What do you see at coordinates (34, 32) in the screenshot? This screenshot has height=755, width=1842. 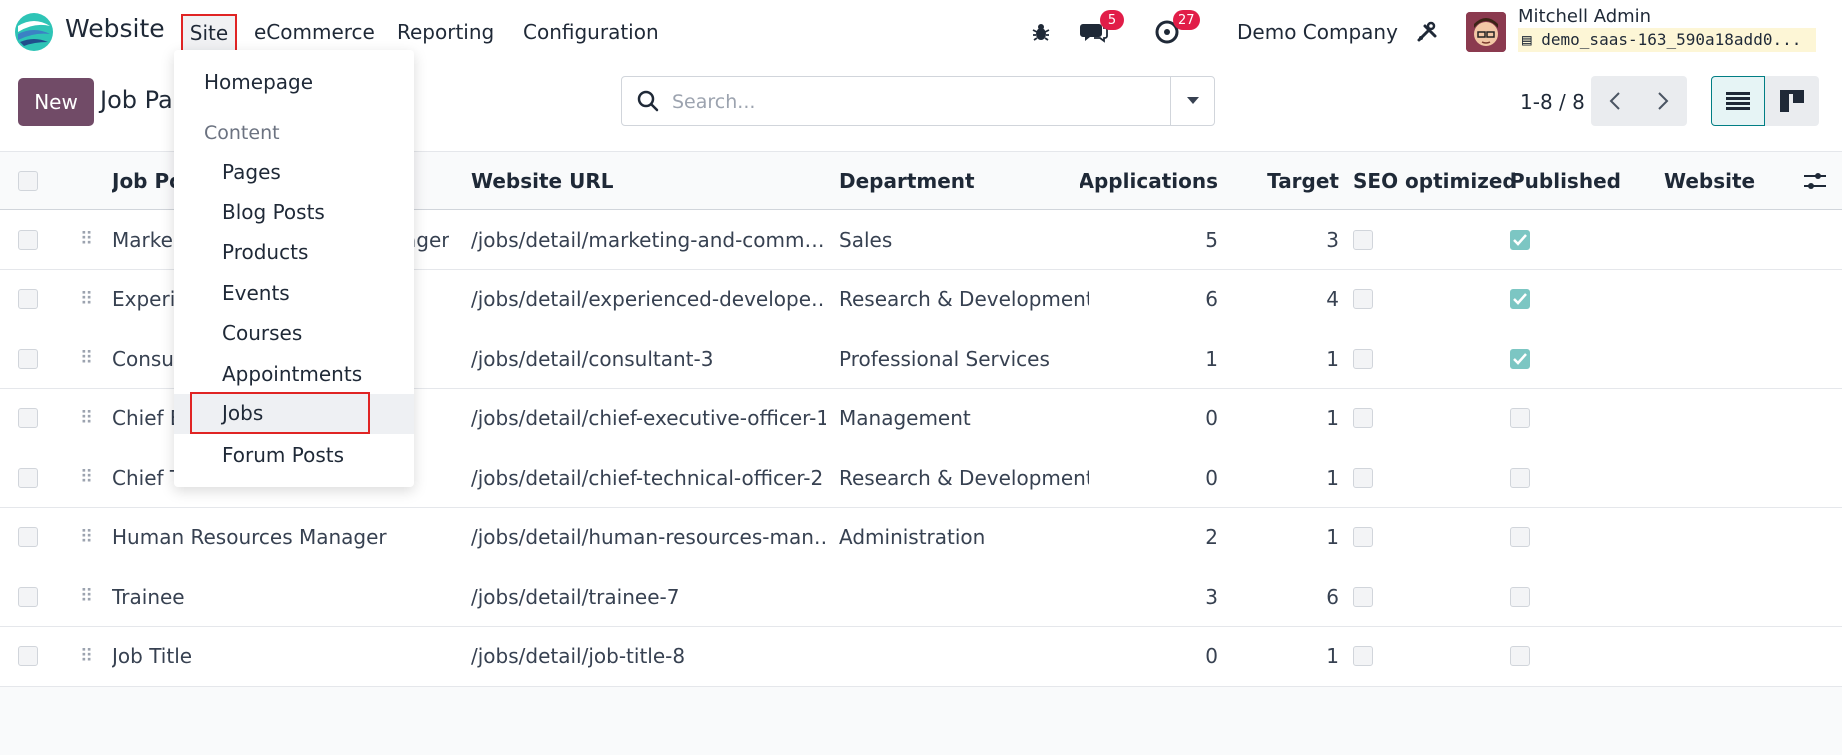 I see `website-app-icon` at bounding box center [34, 32].